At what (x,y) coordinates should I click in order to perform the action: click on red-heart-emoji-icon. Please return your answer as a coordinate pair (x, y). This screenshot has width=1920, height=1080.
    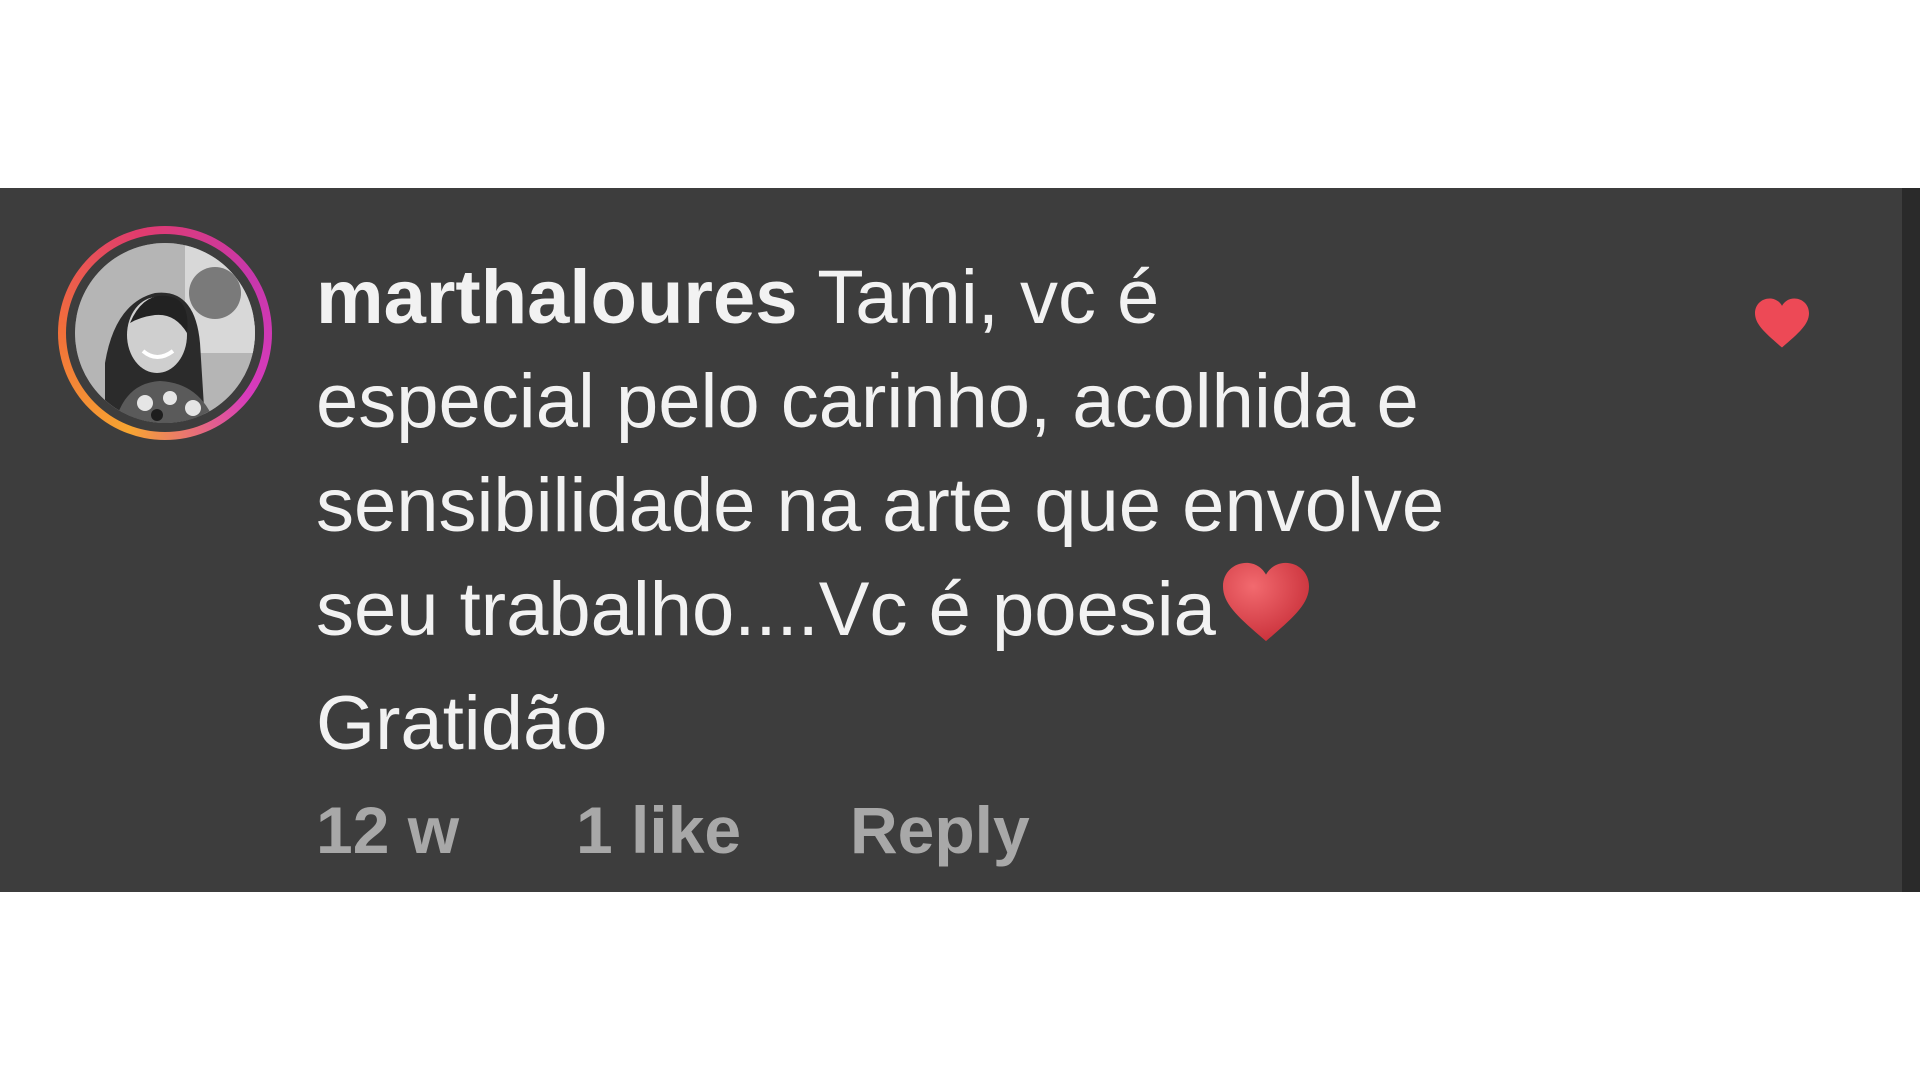
    Looking at the image, I should click on (1266, 615).